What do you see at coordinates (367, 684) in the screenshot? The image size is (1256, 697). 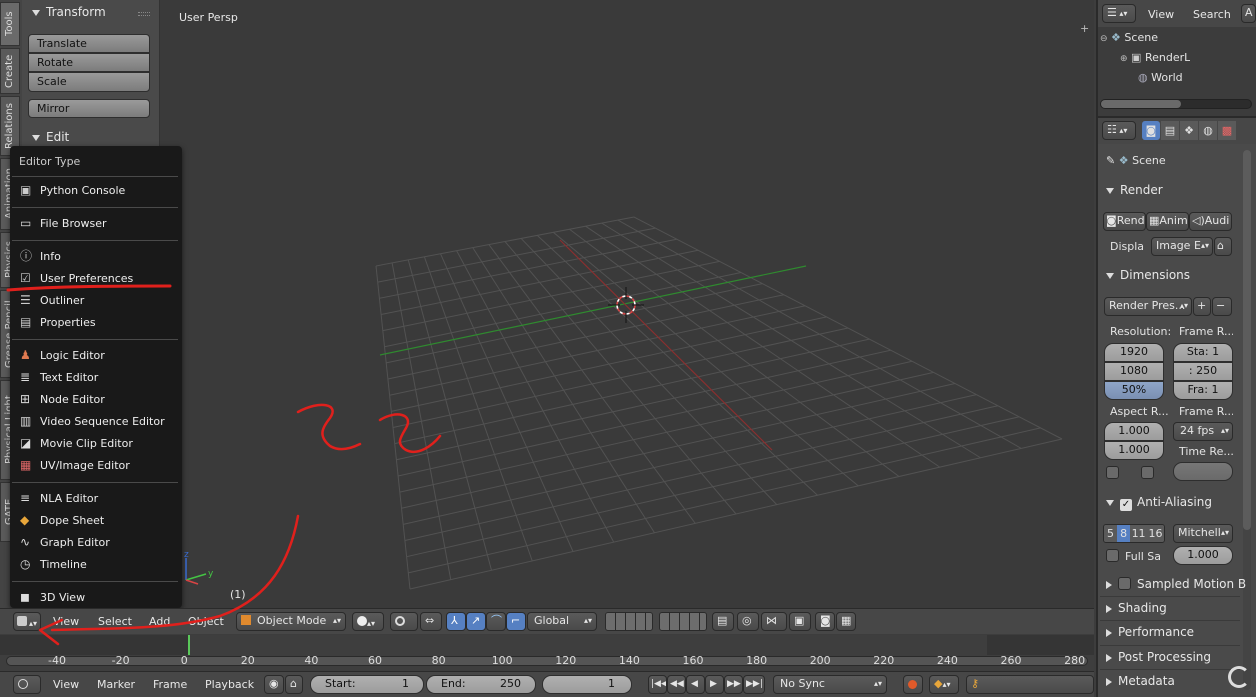 I see `start-frame-field: Start: 1` at bounding box center [367, 684].